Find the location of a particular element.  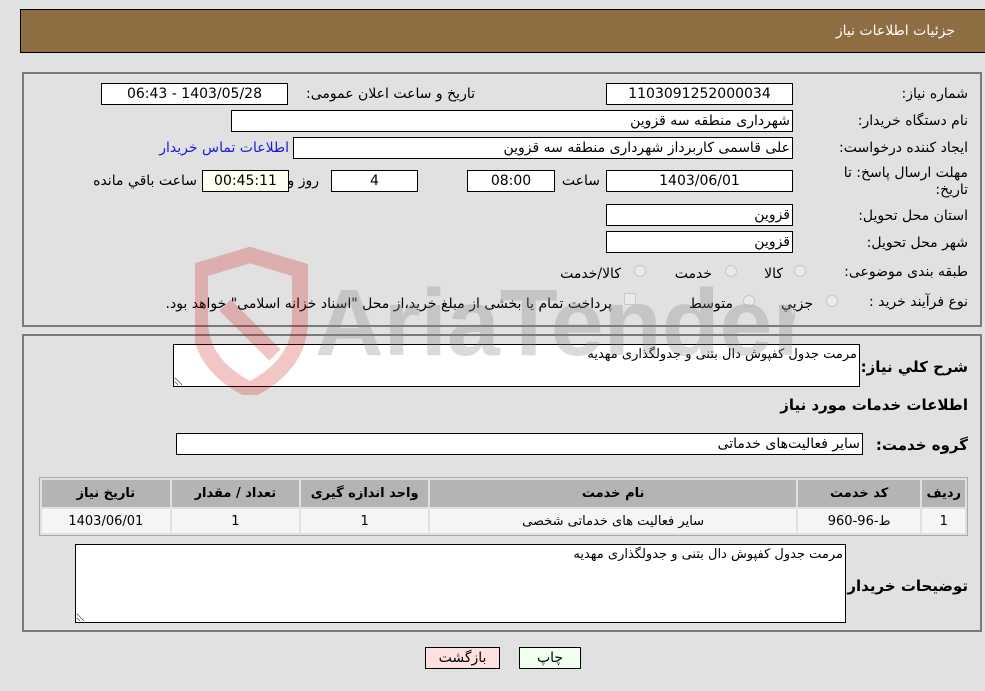

category-label: طبقه بندی موضوعی: is located at coordinates (906, 272).